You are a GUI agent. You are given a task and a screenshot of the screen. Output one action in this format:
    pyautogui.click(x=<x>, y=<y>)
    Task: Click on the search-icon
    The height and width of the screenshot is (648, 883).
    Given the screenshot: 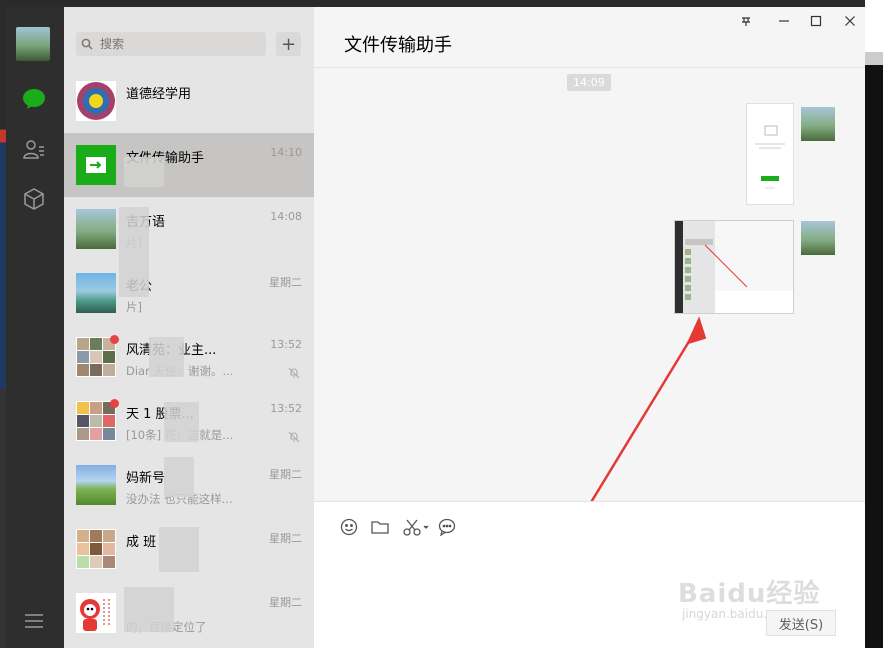 What is the action you would take?
    pyautogui.click(x=87, y=44)
    